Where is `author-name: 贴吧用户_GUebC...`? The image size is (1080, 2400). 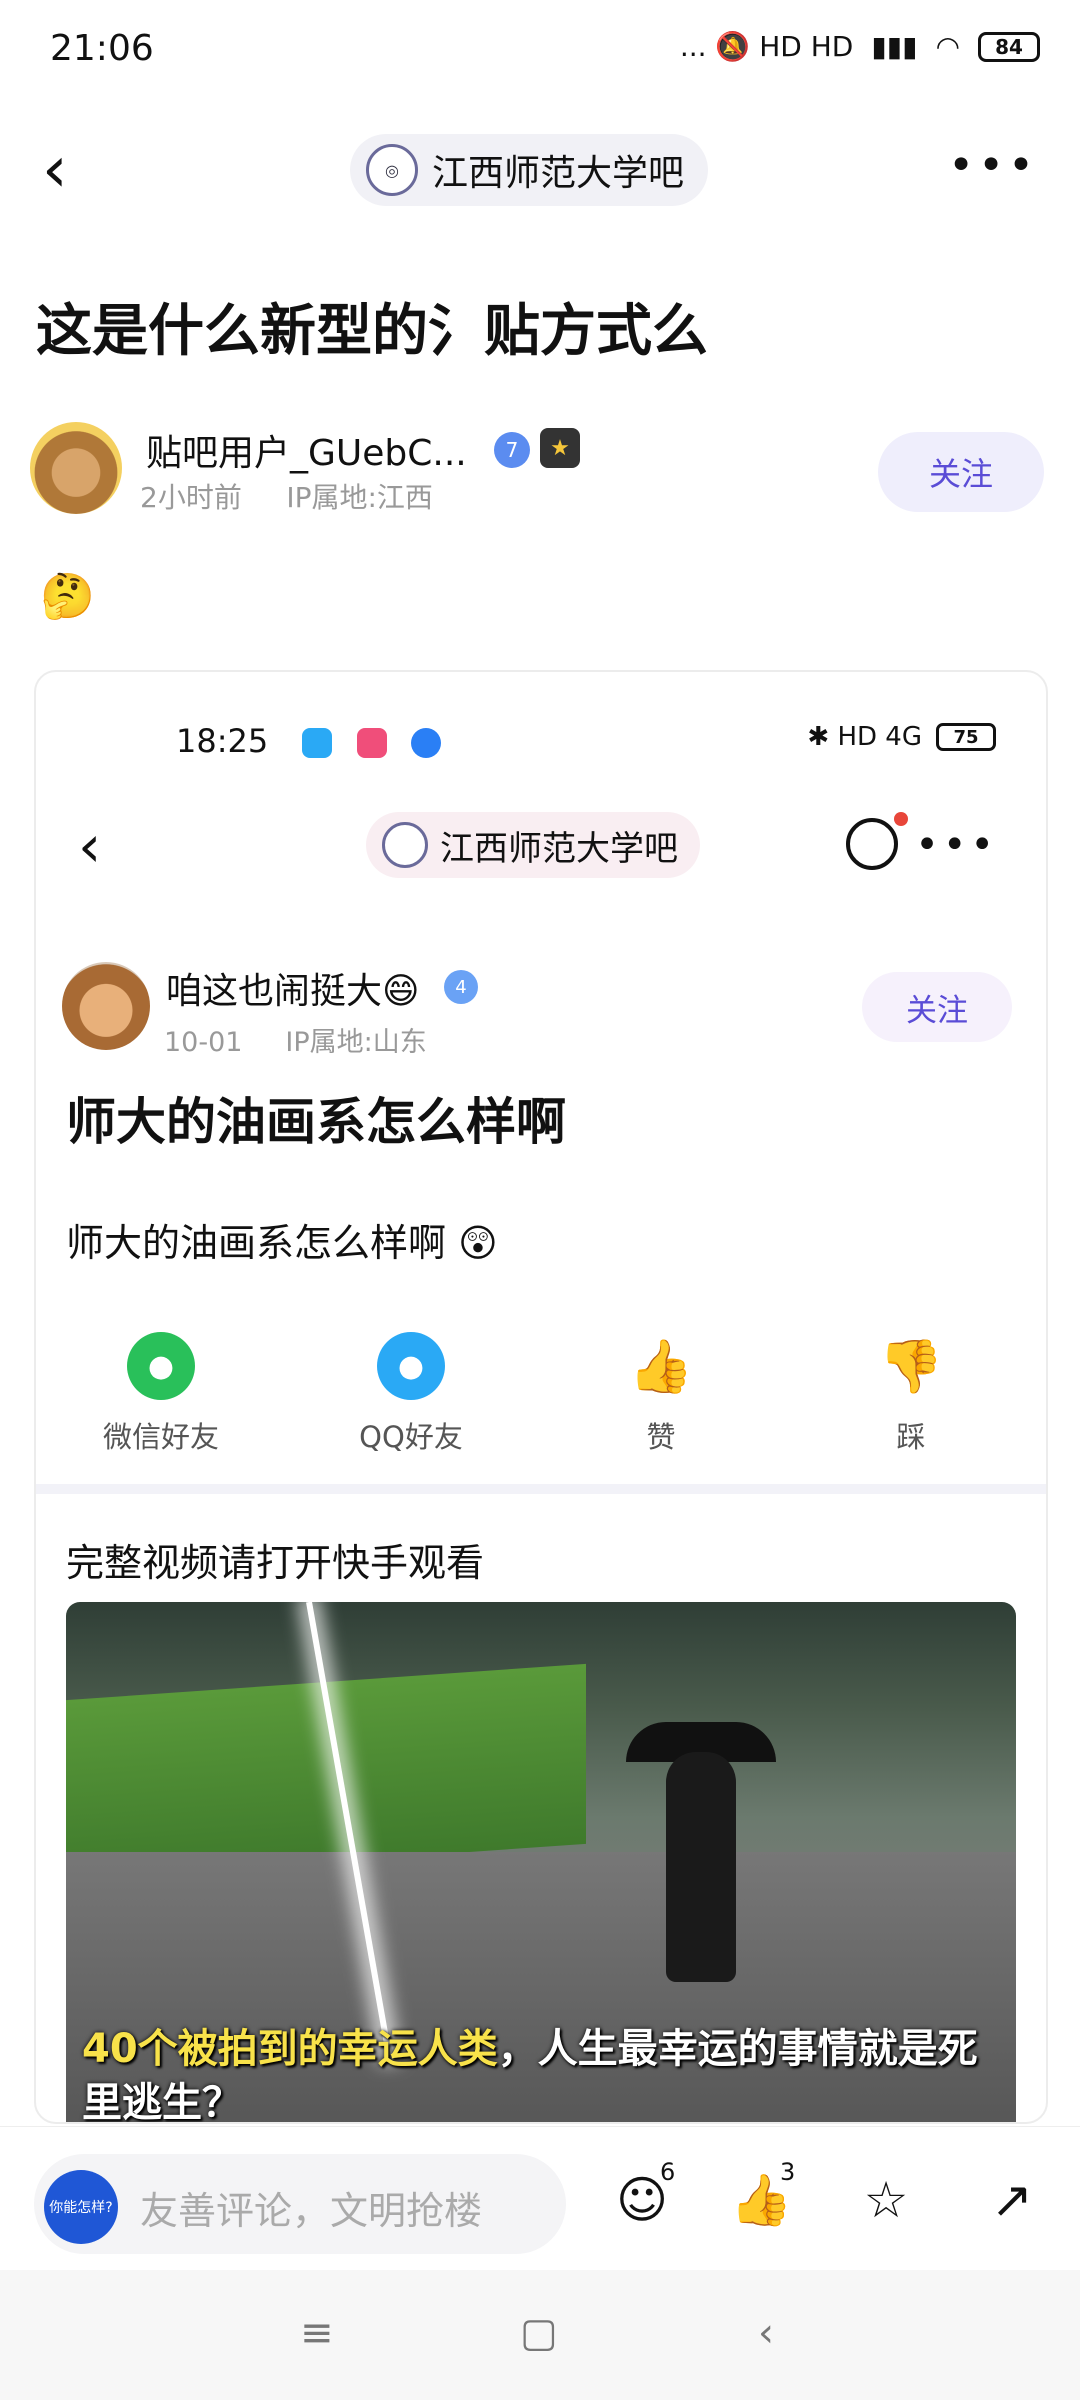
author-name: 贴吧用户_GUebC... is located at coordinates (306, 450).